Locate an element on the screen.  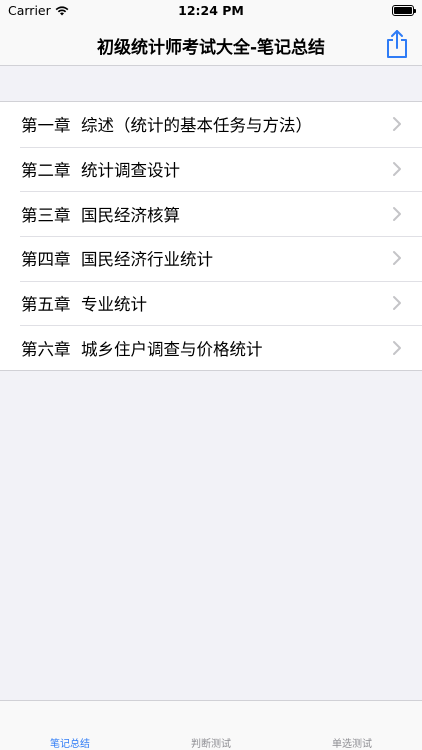
chapter-row: 第六章 城乡住户调查与价格统计 is located at coordinates (211, 347).